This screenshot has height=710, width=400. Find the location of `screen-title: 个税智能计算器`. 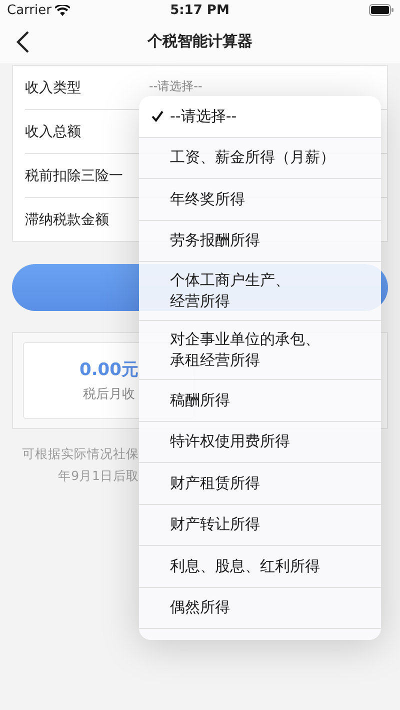

screen-title: 个税智能计算器 is located at coordinates (200, 41).